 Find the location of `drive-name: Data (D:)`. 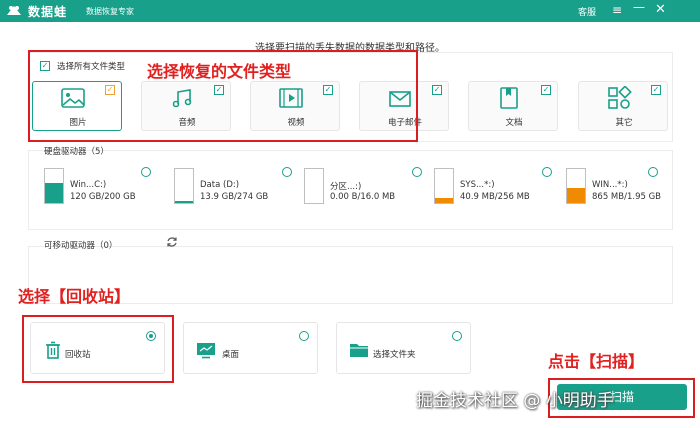

drive-name: Data (D:) is located at coordinates (220, 185).